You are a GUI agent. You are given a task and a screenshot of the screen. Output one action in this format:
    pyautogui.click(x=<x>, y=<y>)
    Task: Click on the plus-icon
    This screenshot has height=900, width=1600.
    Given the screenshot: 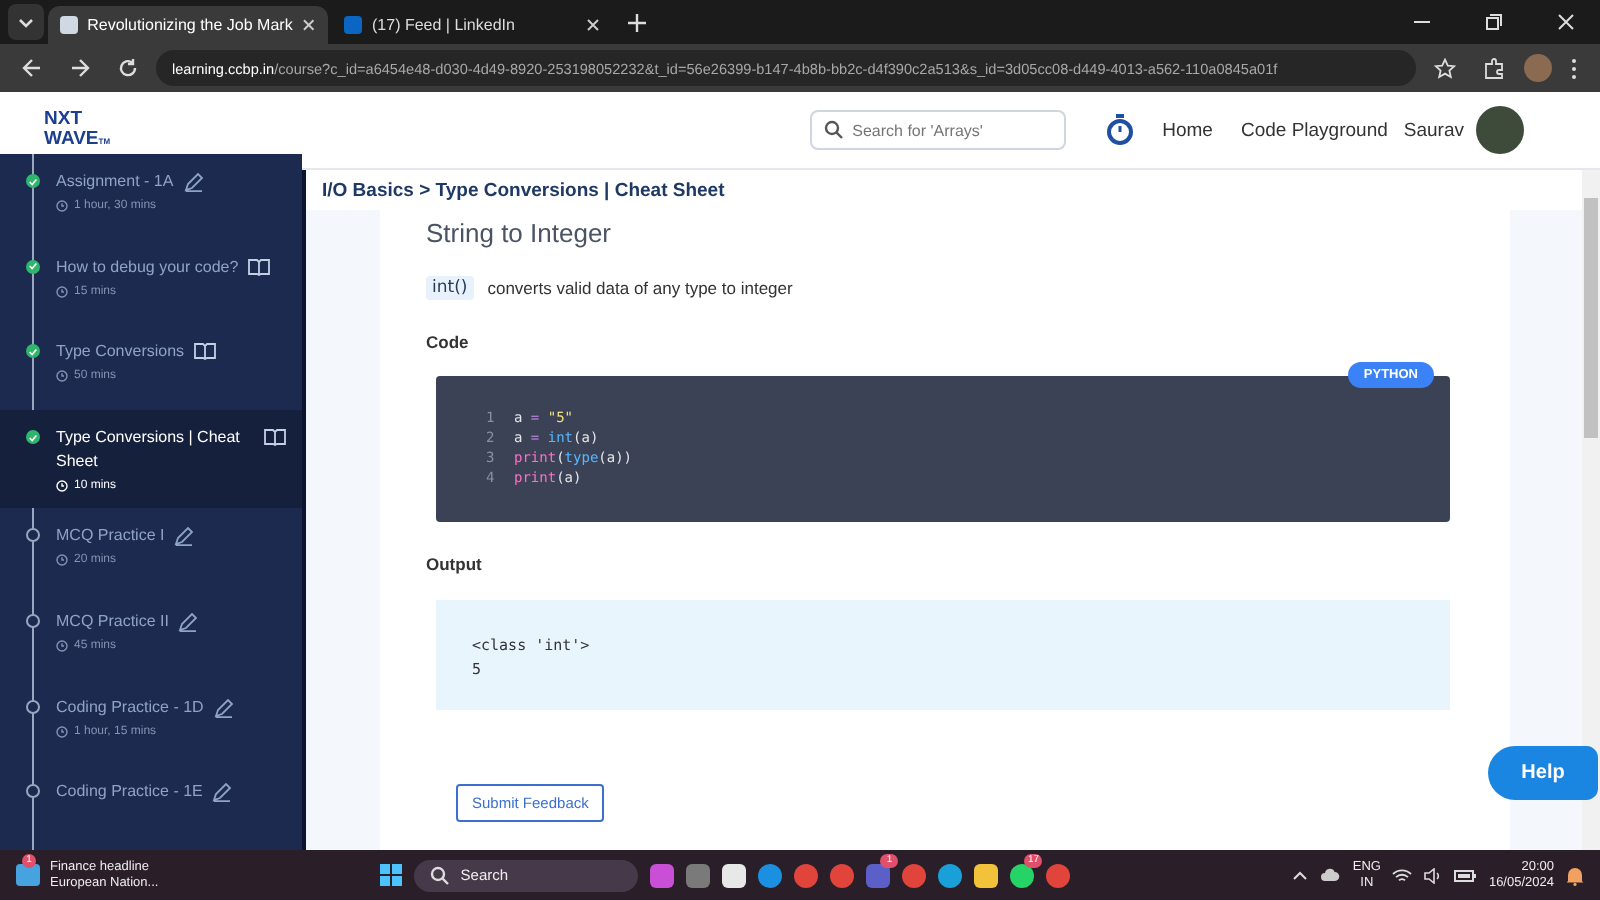 What is the action you would take?
    pyautogui.click(x=637, y=22)
    